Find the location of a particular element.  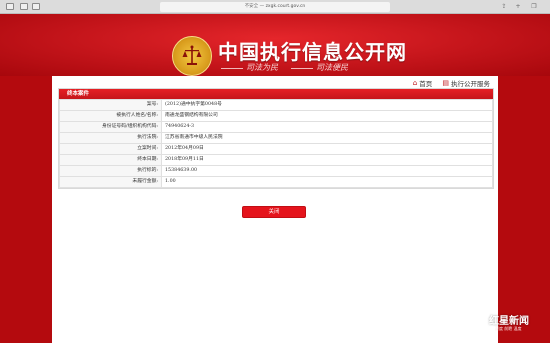

site-slogan: 司法为民 司法便民 is located at coordinates (300, 67).